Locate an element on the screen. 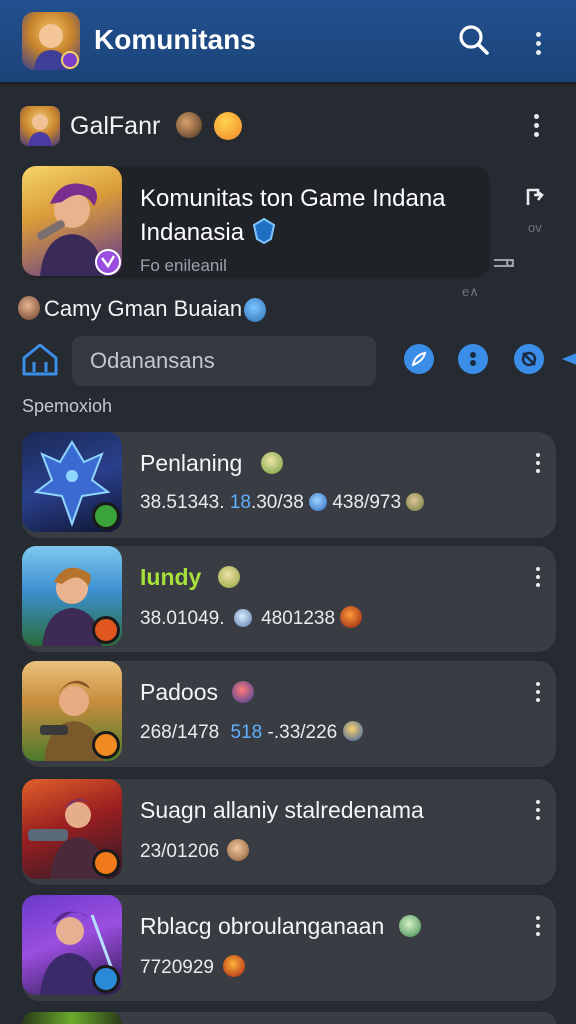  item-stats: 38.01049. 4801238 is located at coordinates (251, 618).